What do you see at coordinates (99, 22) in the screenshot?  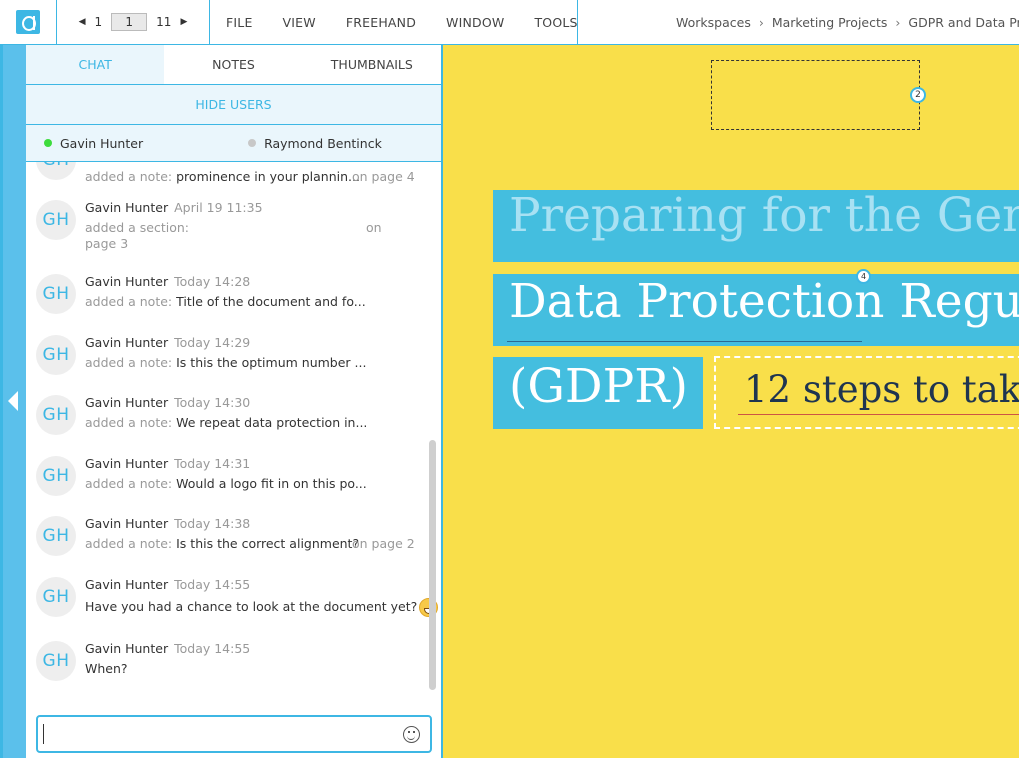 I see `first-page-number: 1` at bounding box center [99, 22].